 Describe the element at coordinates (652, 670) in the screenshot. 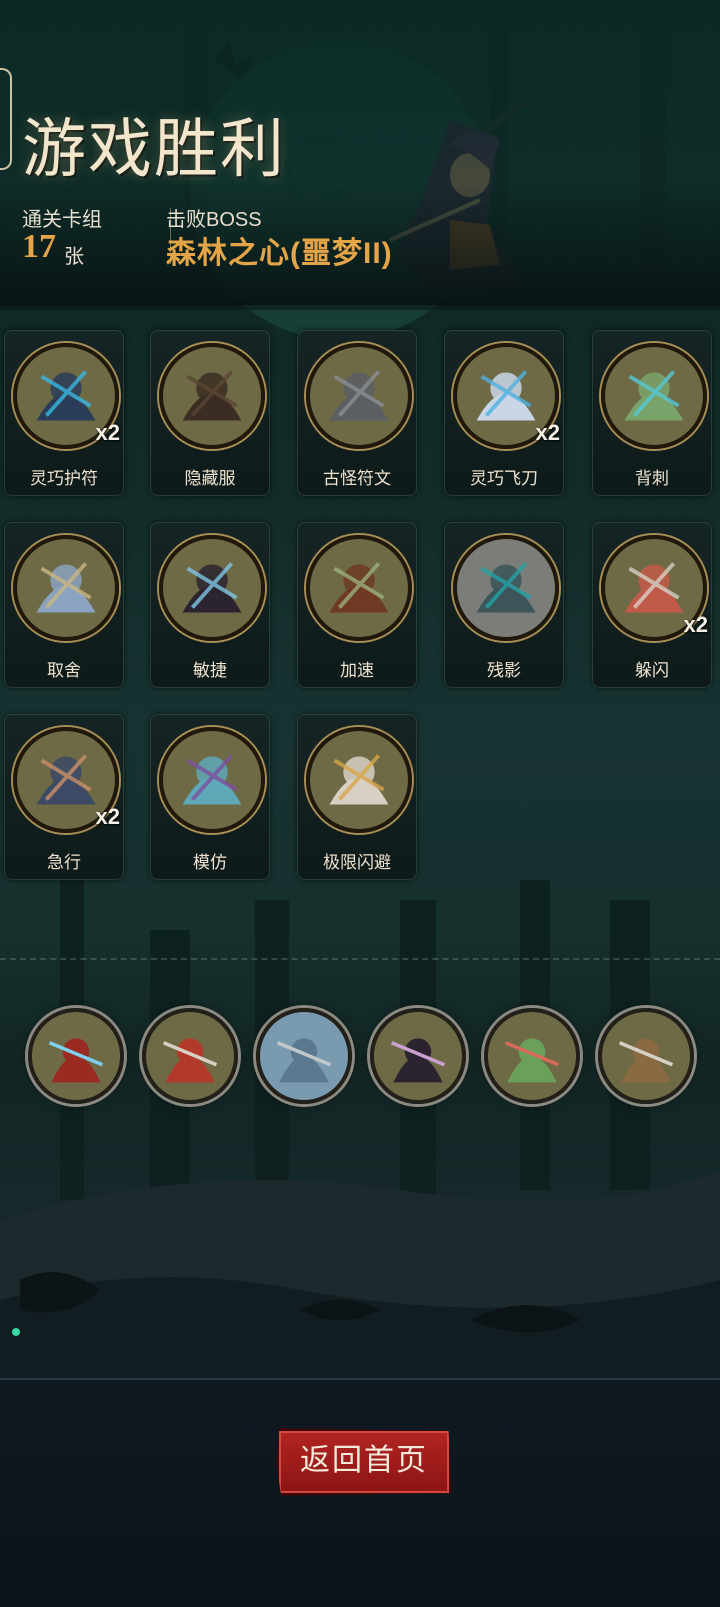

I see `card-name: 躲闪` at that location.